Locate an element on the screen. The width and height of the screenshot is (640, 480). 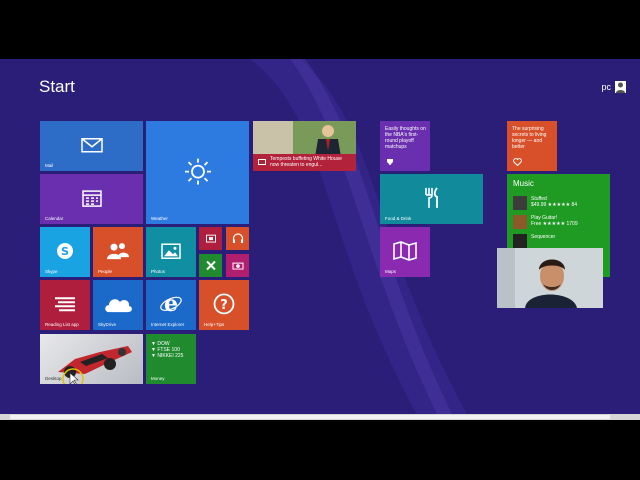
news-photo is located at coordinates (304, 139).